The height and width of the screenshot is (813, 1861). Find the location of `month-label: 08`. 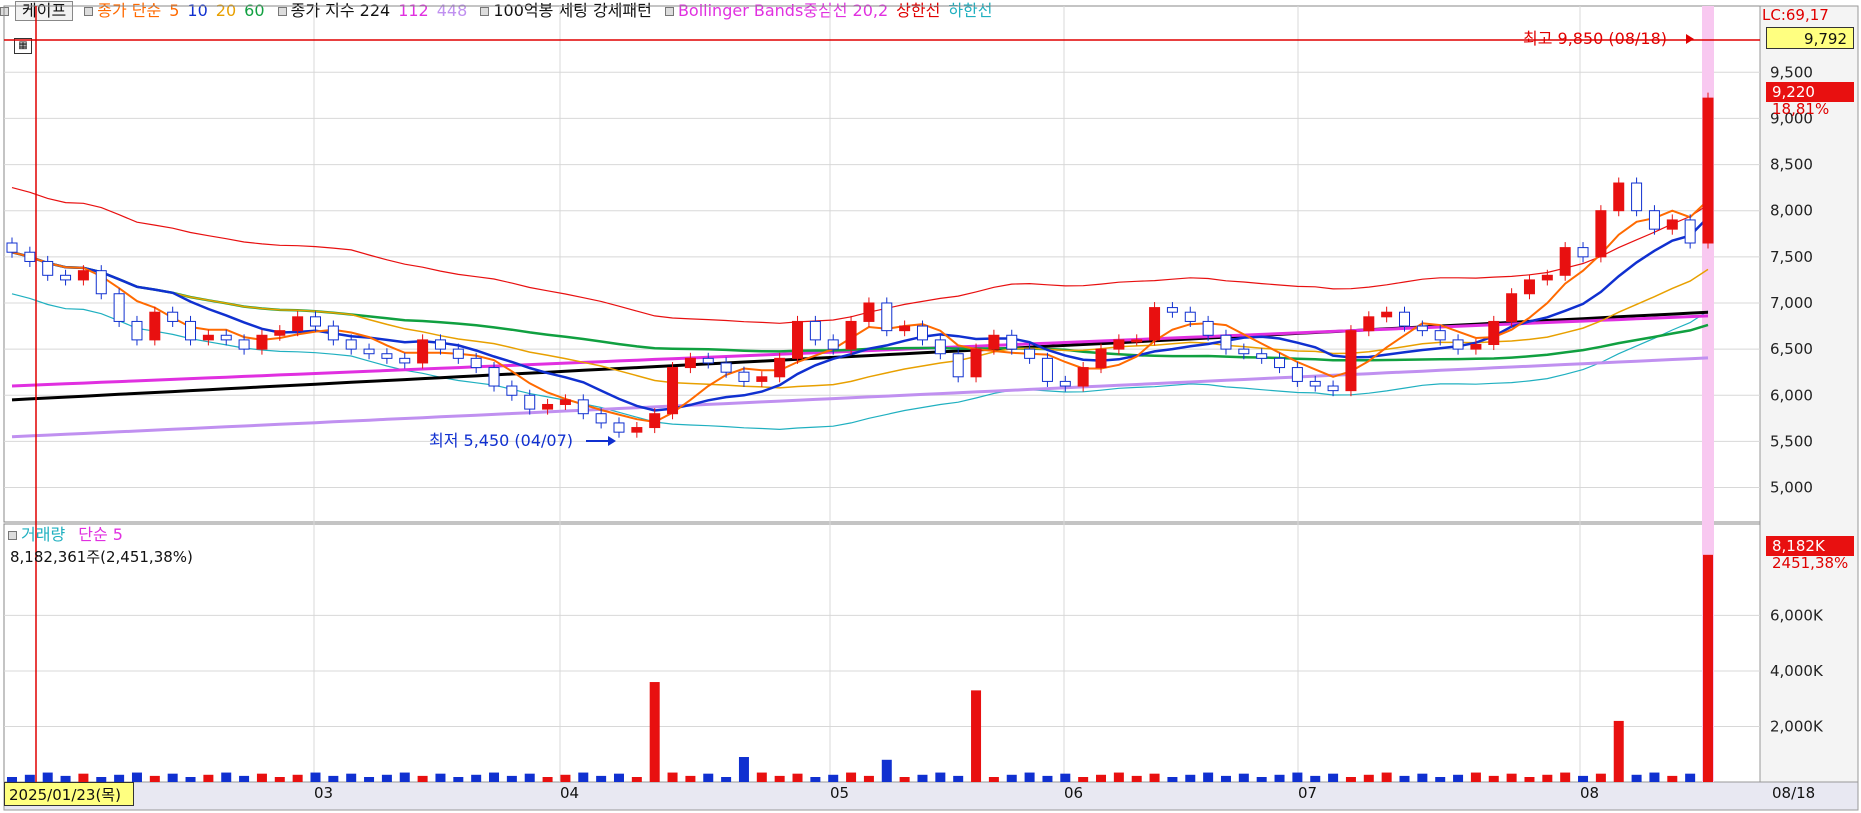

month-label: 08 is located at coordinates (1590, 793).